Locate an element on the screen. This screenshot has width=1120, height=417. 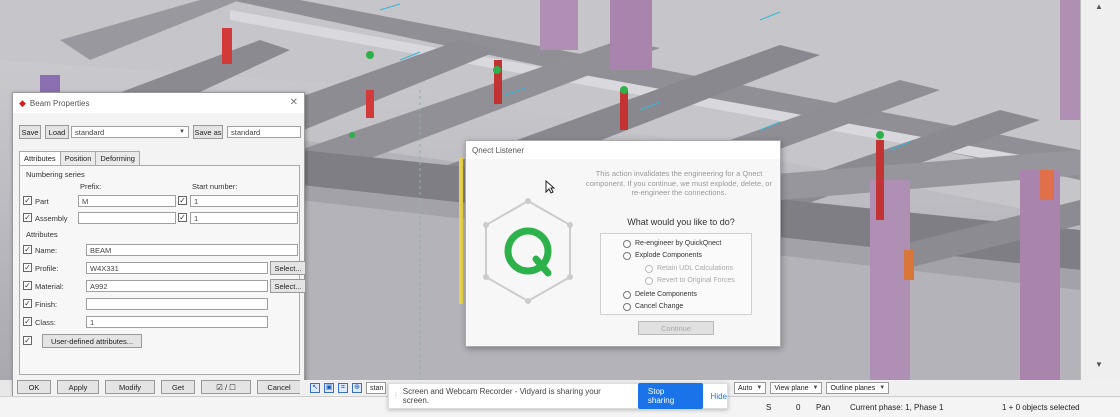
tab-deforming: Deforming is located at coordinates (117, 158).